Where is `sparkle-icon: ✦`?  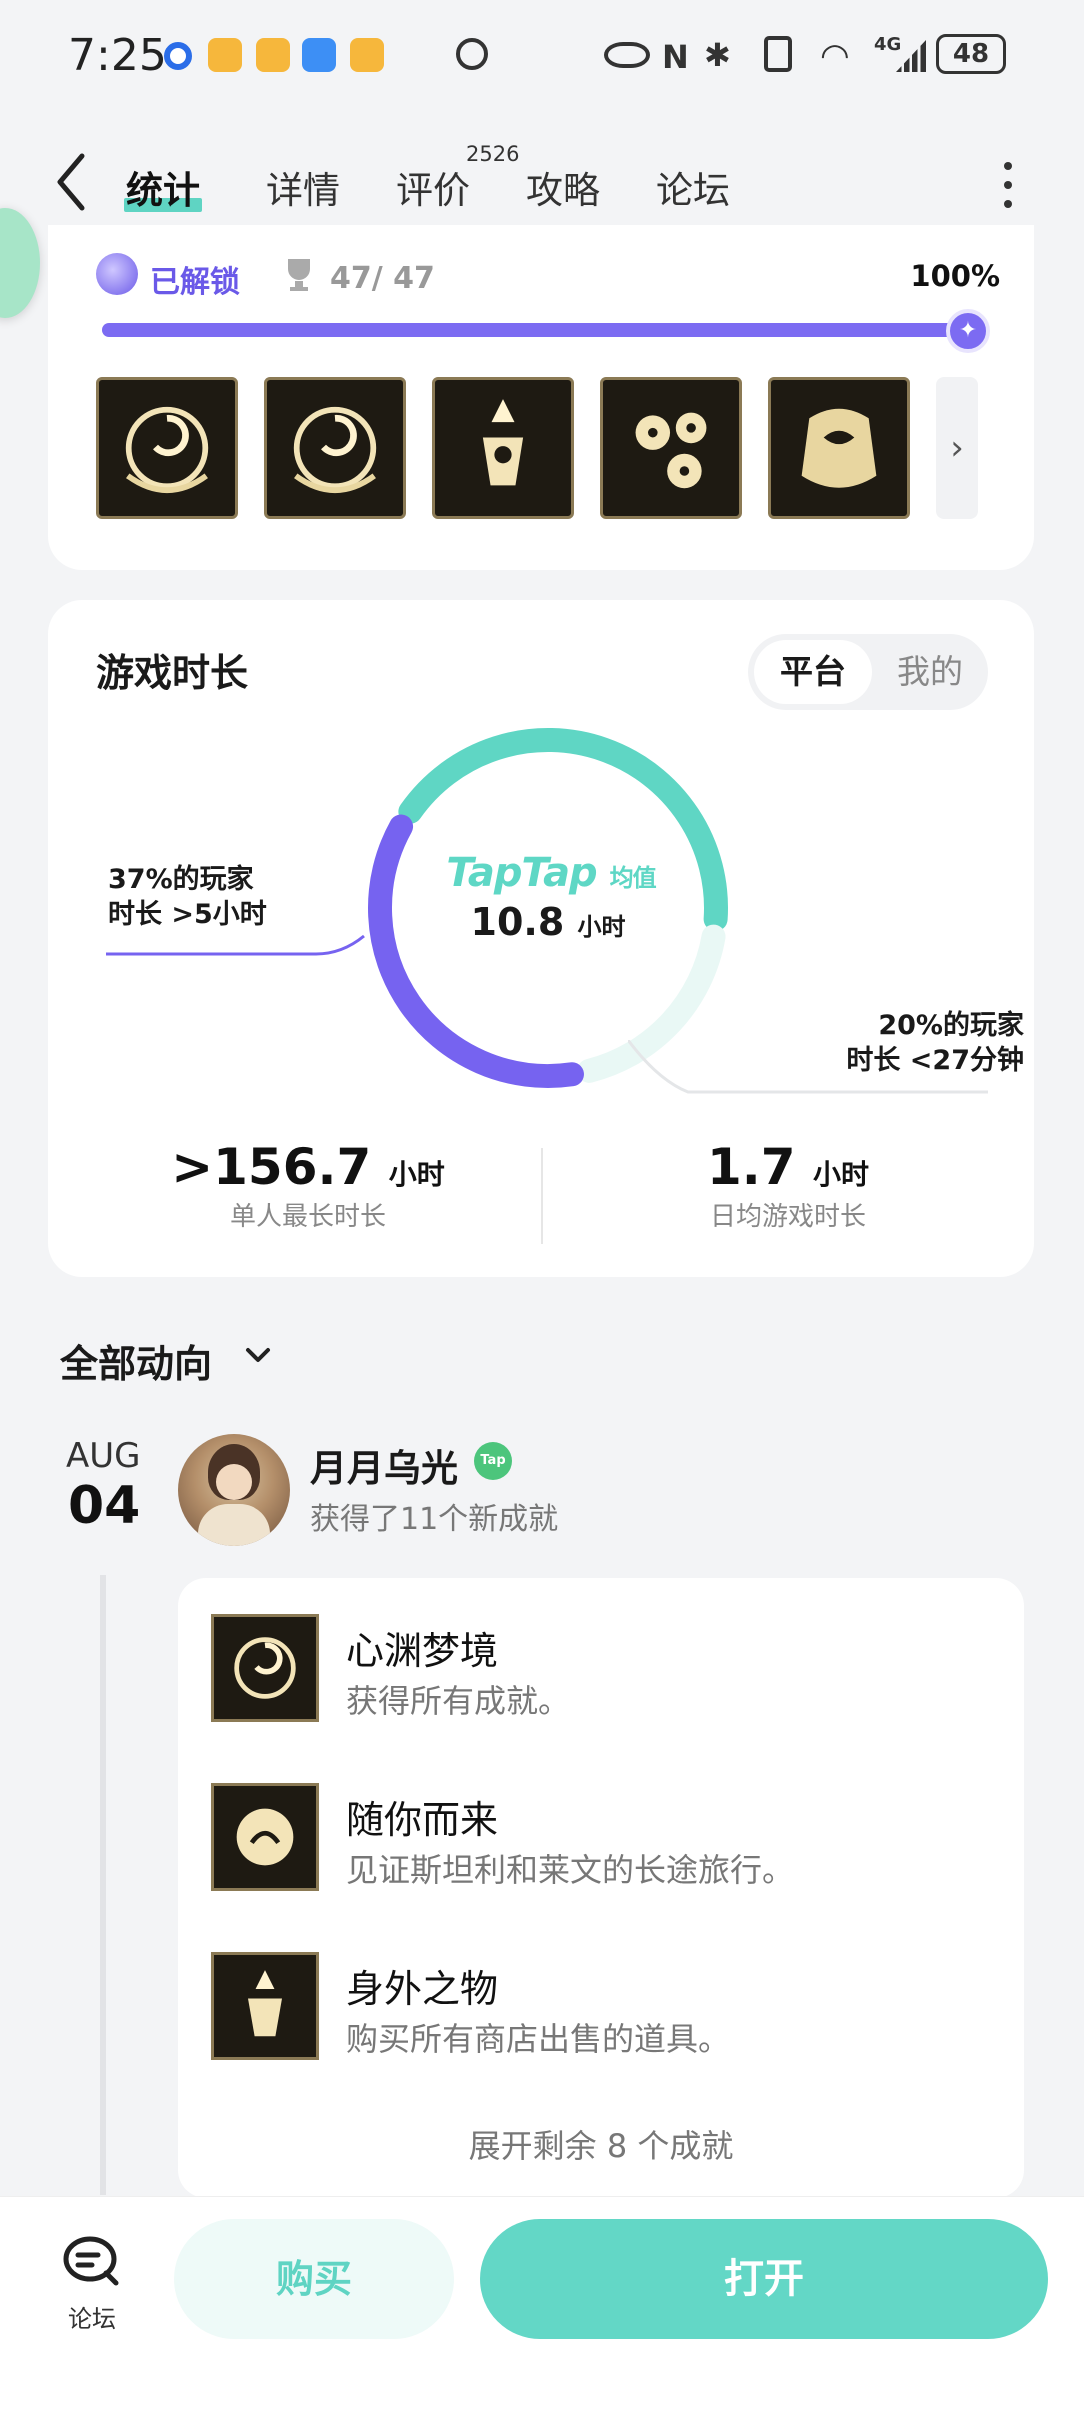
sparkle-icon: ✦ is located at coordinates (968, 331).